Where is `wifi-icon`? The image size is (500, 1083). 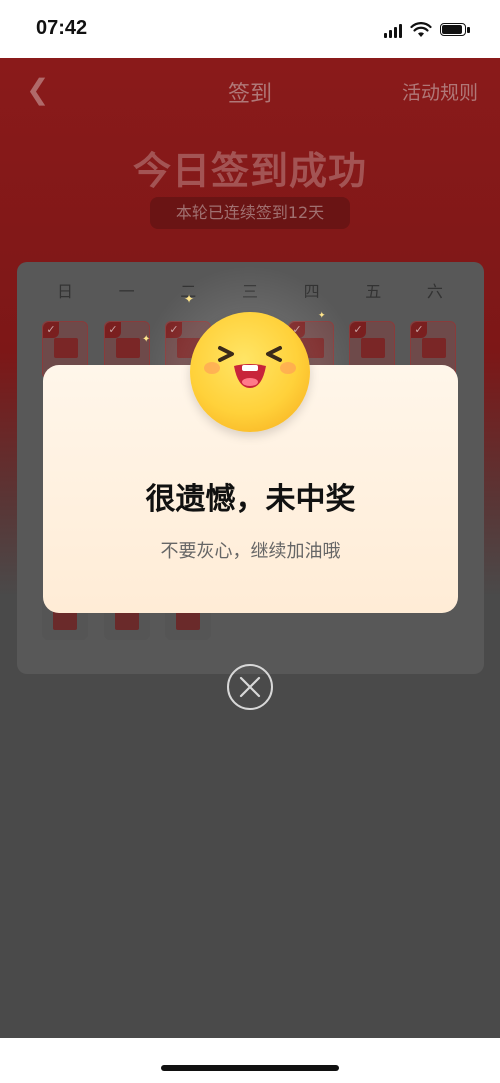 wifi-icon is located at coordinates (421, 29).